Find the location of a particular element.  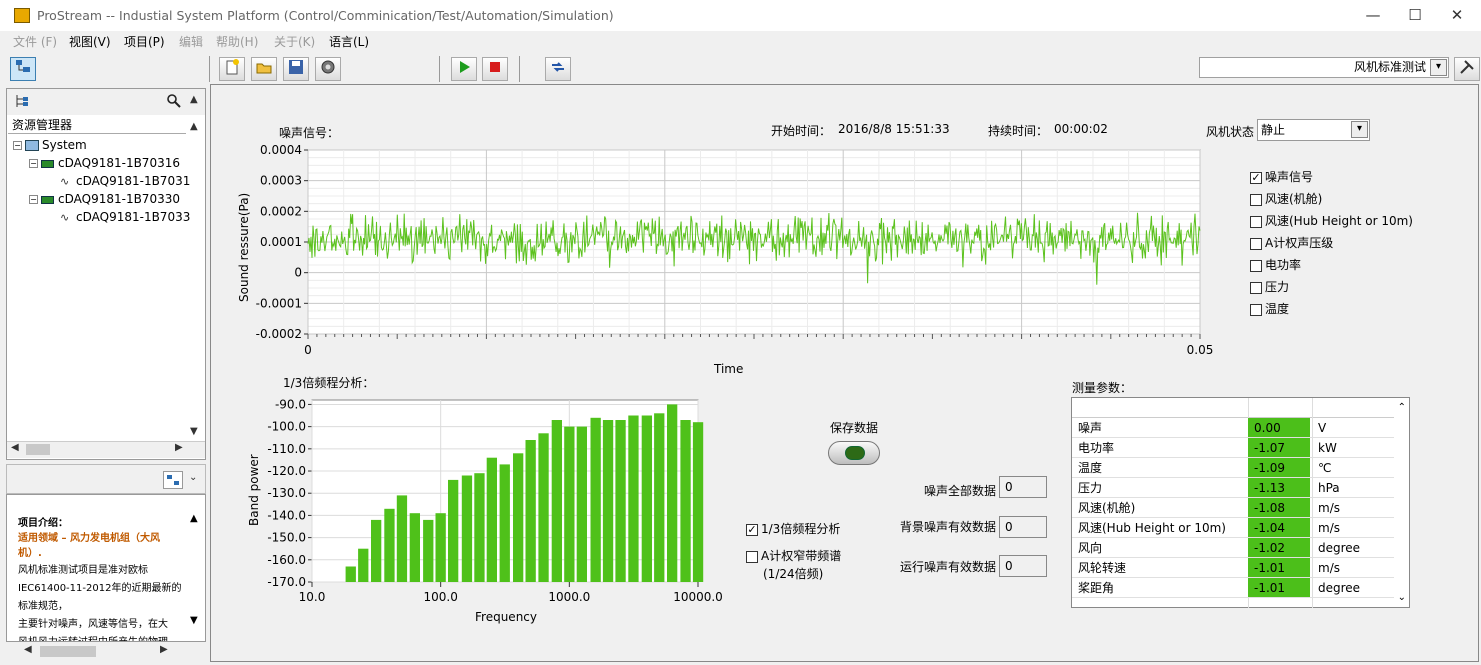

param-value: -1.01 is located at coordinates (1279, 587).